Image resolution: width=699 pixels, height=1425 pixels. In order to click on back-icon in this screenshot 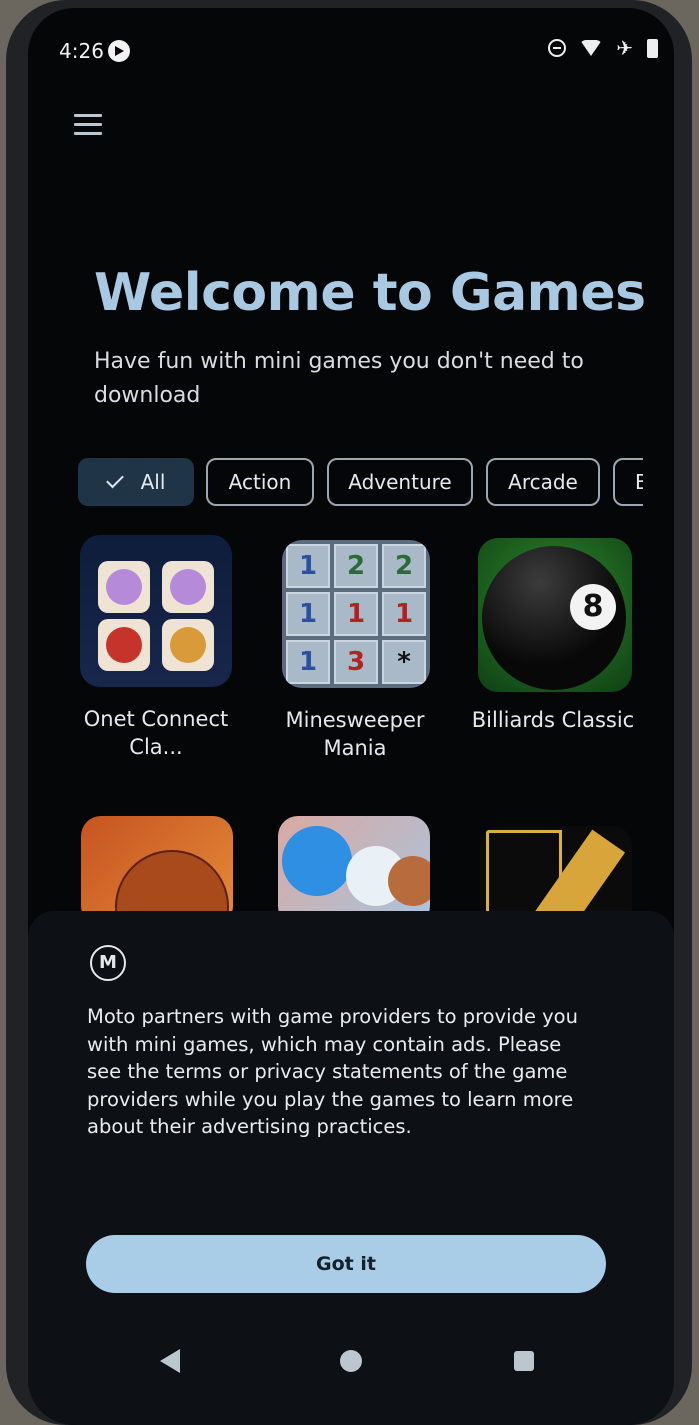, I will do `click(170, 1361)`.